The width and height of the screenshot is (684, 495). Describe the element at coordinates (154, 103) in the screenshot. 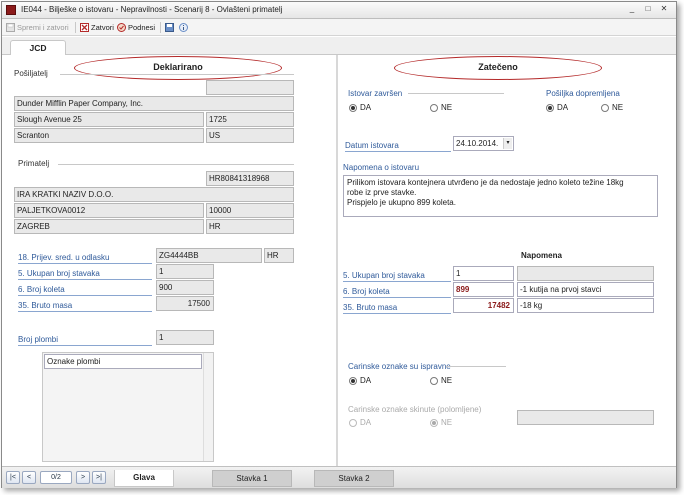

I see `sender-name-field: Dunder Mifflin Paper Company, Inc.` at that location.